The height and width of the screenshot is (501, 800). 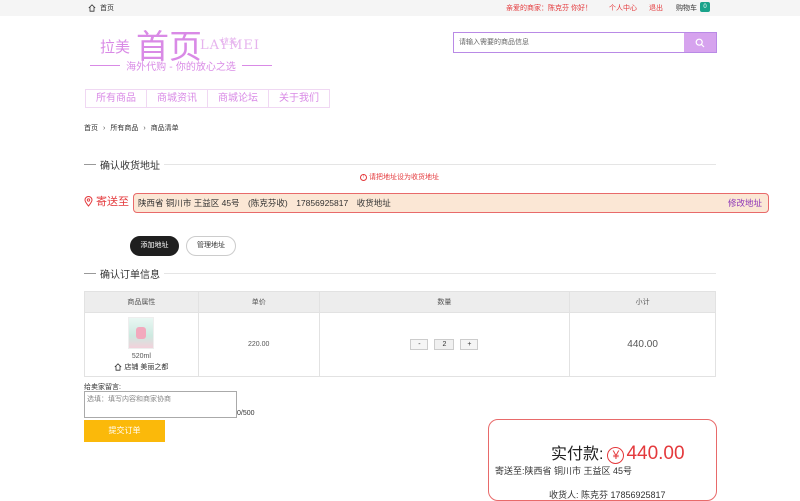 I want to click on breadcrumb-all-products: 所有商品, so click(x=124, y=128).